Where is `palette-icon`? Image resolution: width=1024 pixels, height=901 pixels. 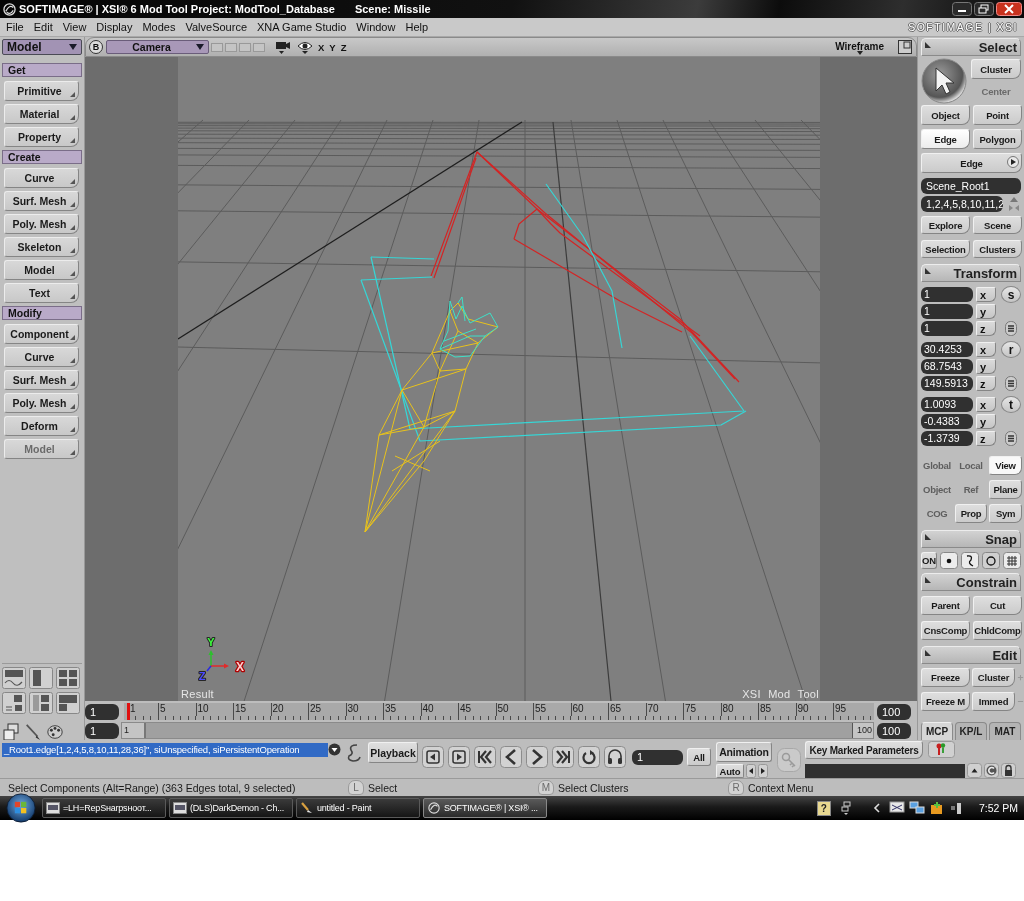 palette-icon is located at coordinates (55, 732).